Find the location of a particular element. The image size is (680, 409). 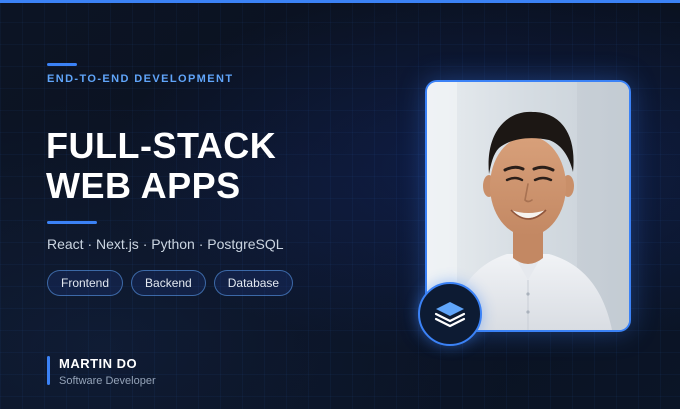

title-line-2: WEB APPS is located at coordinates (143, 185).